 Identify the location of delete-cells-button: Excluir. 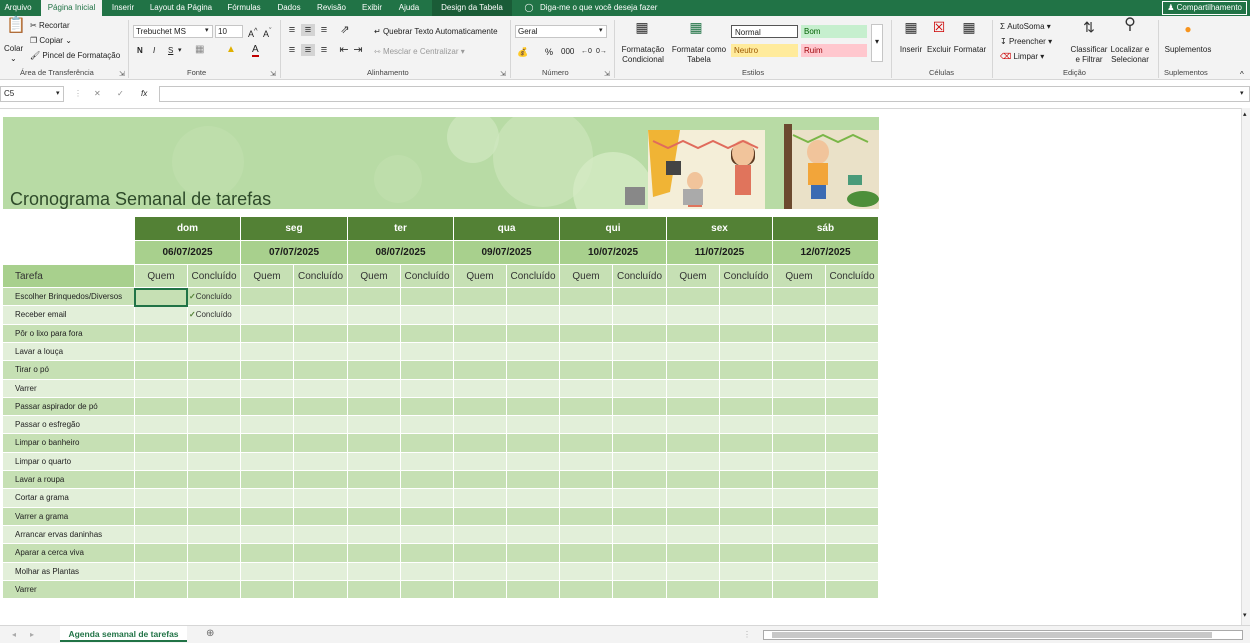
(939, 50).